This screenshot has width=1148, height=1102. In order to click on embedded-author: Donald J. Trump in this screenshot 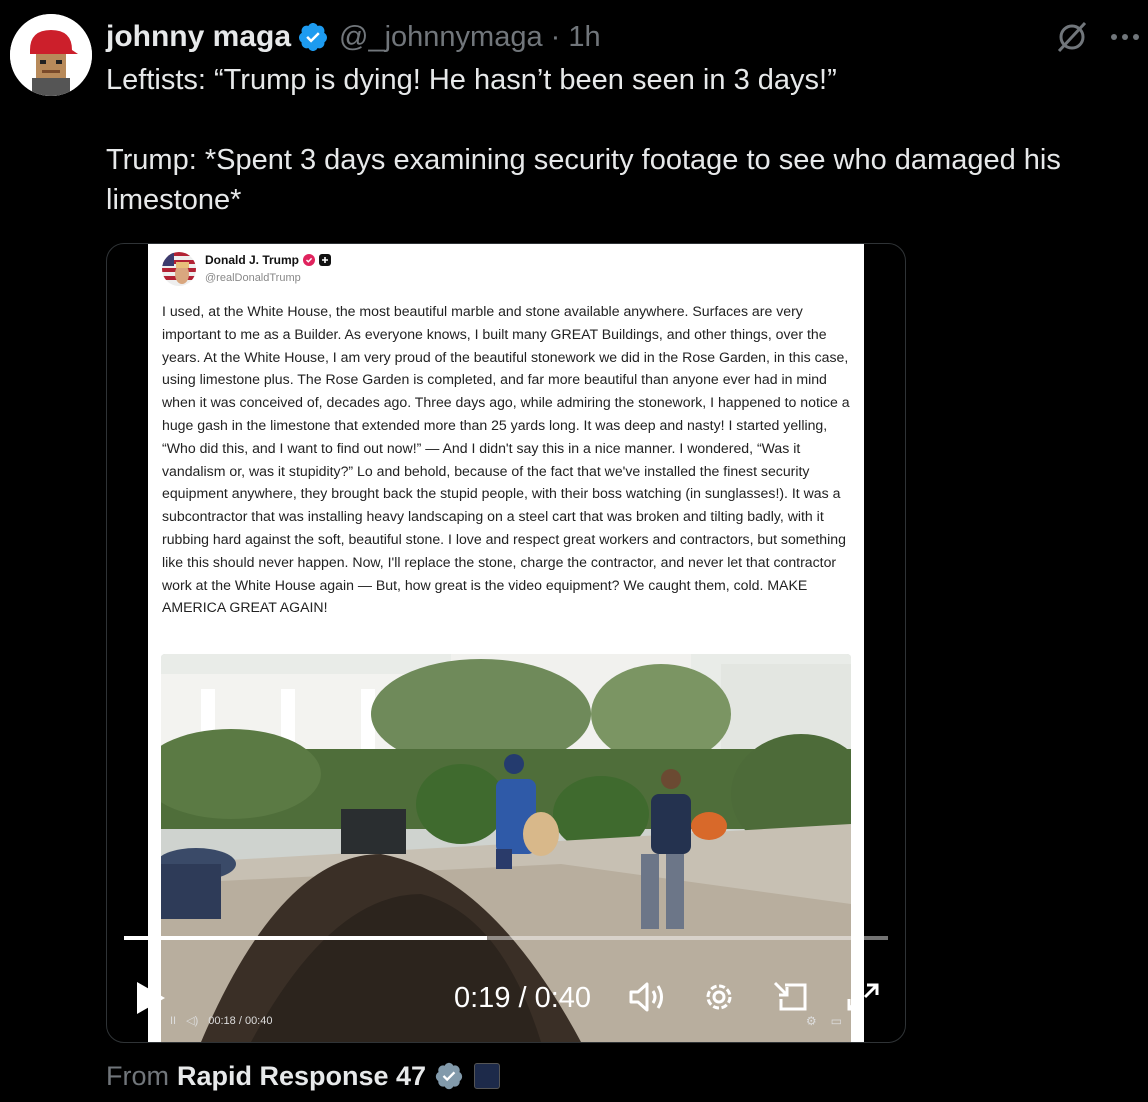, I will do `click(268, 260)`.